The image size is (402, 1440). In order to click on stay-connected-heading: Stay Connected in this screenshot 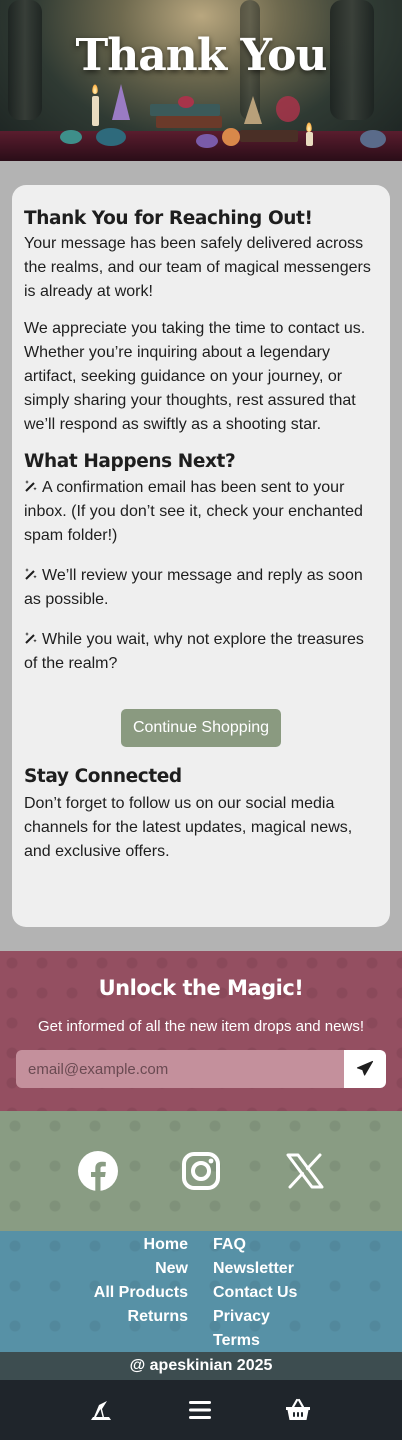, I will do `click(103, 776)`.